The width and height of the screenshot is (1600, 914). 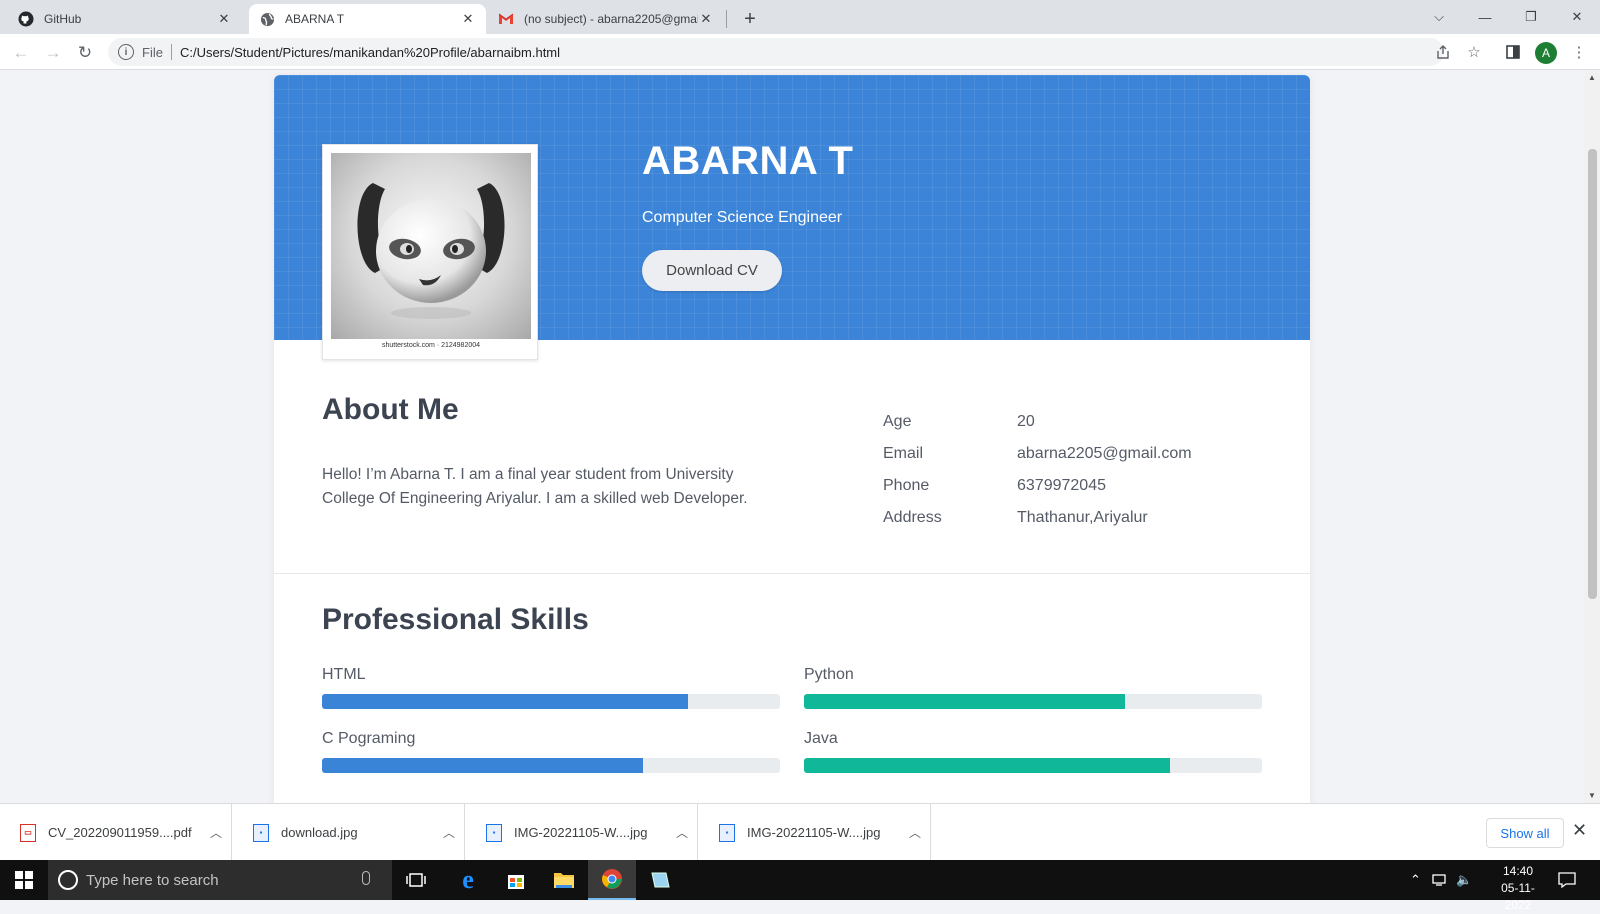 I want to click on info-row-email: Email abarna2205@gmail.com, so click(x=1083, y=461).